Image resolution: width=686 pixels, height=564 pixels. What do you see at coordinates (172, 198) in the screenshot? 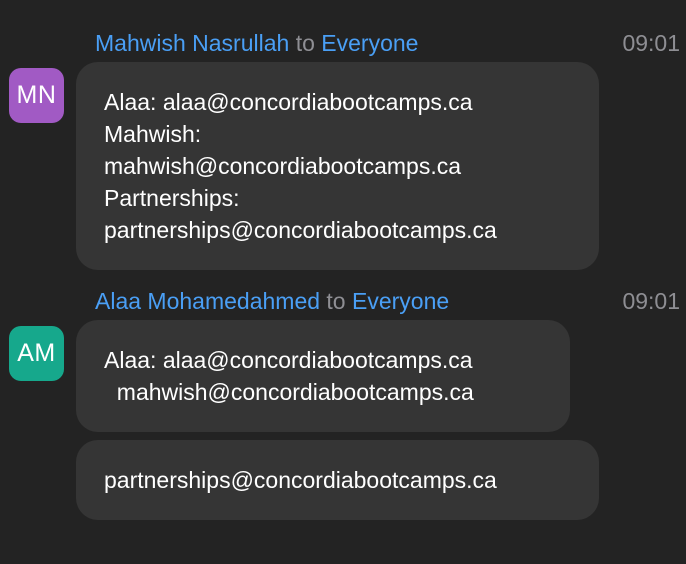
I see `message-line: Partnerships:` at bounding box center [172, 198].